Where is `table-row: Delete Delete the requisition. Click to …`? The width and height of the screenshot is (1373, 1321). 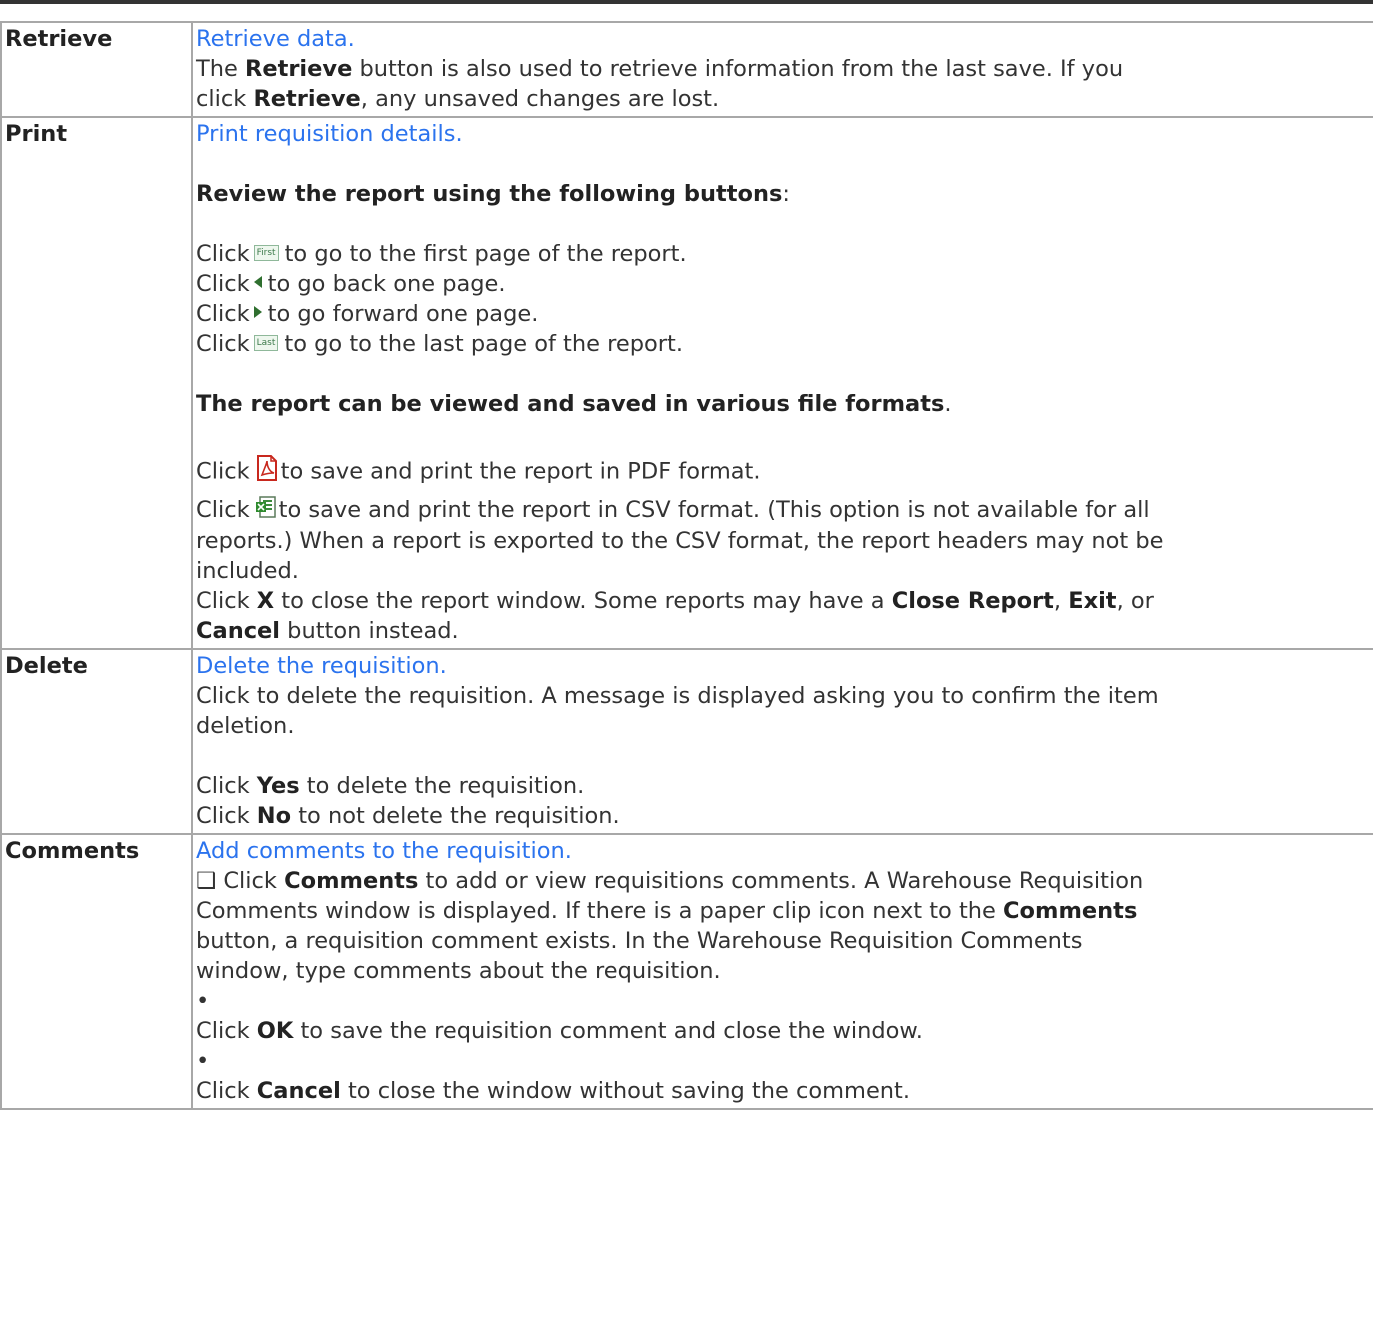
table-row: Delete Delete the requisition. Click to … is located at coordinates (686, 741).